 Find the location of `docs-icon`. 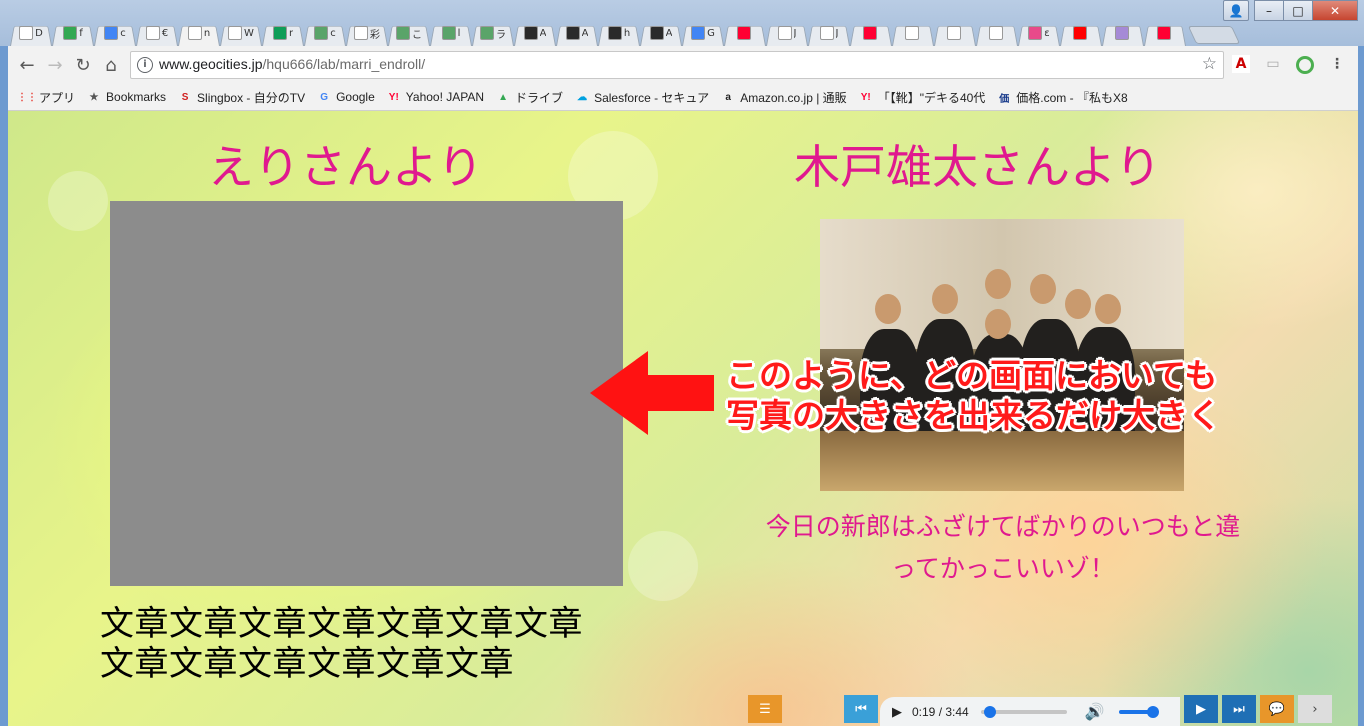

docs-icon is located at coordinates (111, 33).